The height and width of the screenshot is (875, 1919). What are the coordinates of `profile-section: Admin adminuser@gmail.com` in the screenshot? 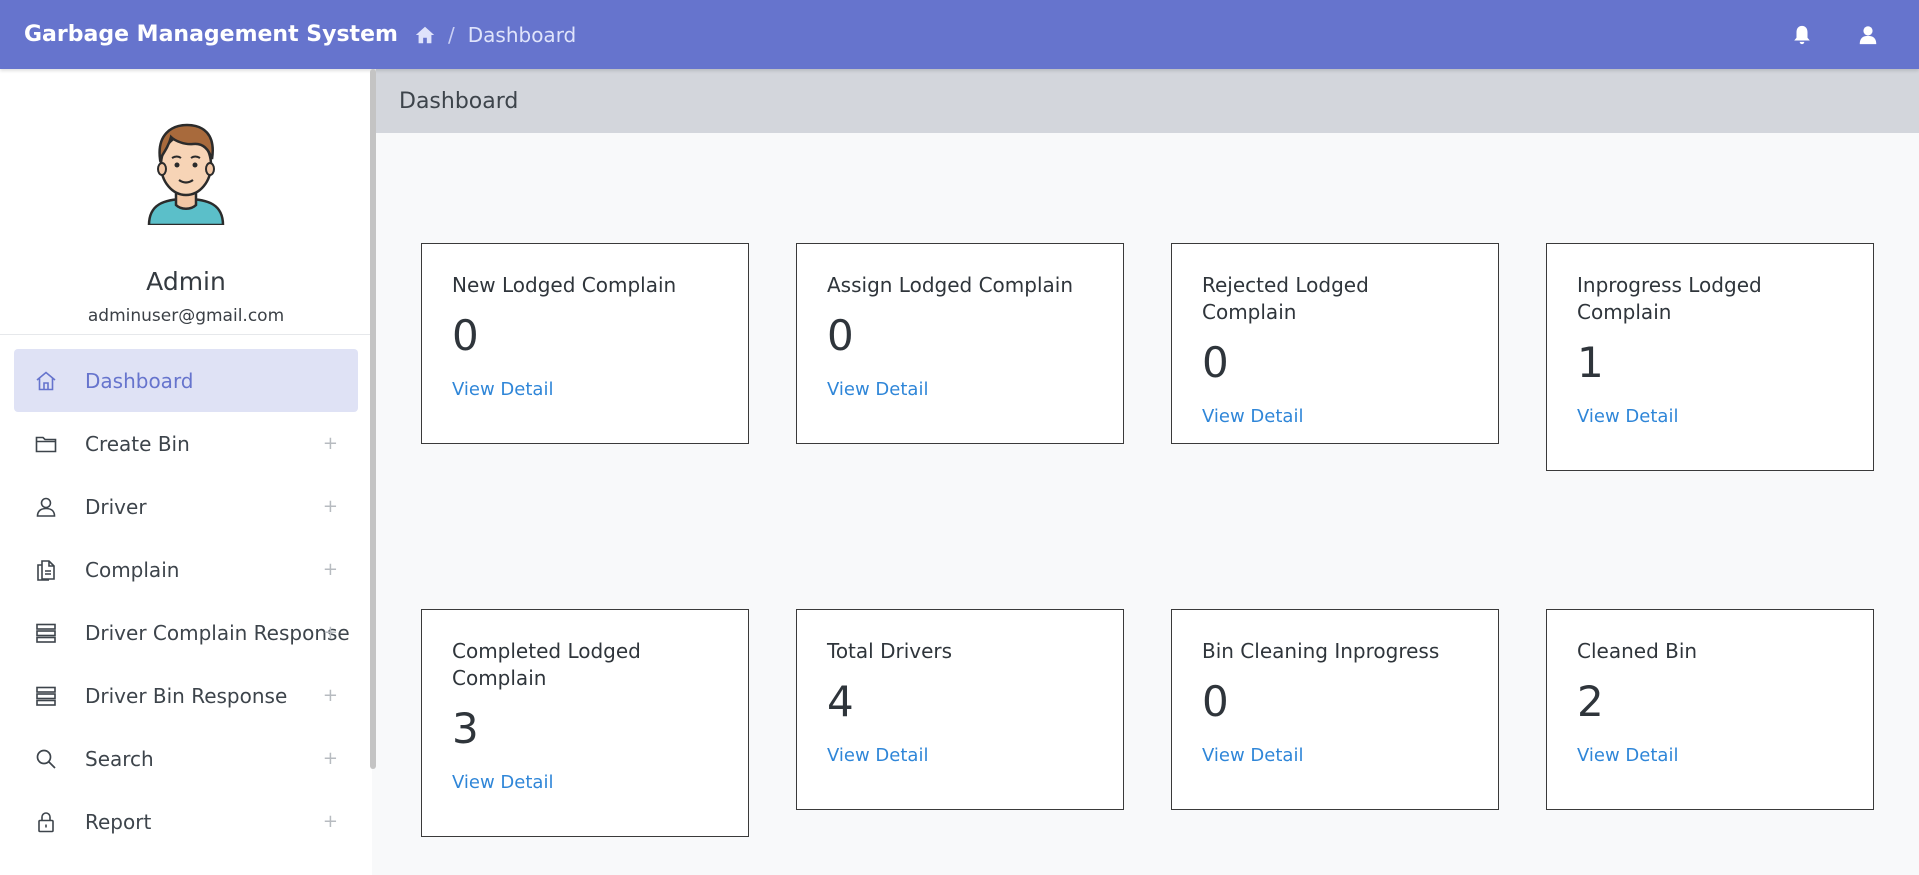 It's located at (186, 202).